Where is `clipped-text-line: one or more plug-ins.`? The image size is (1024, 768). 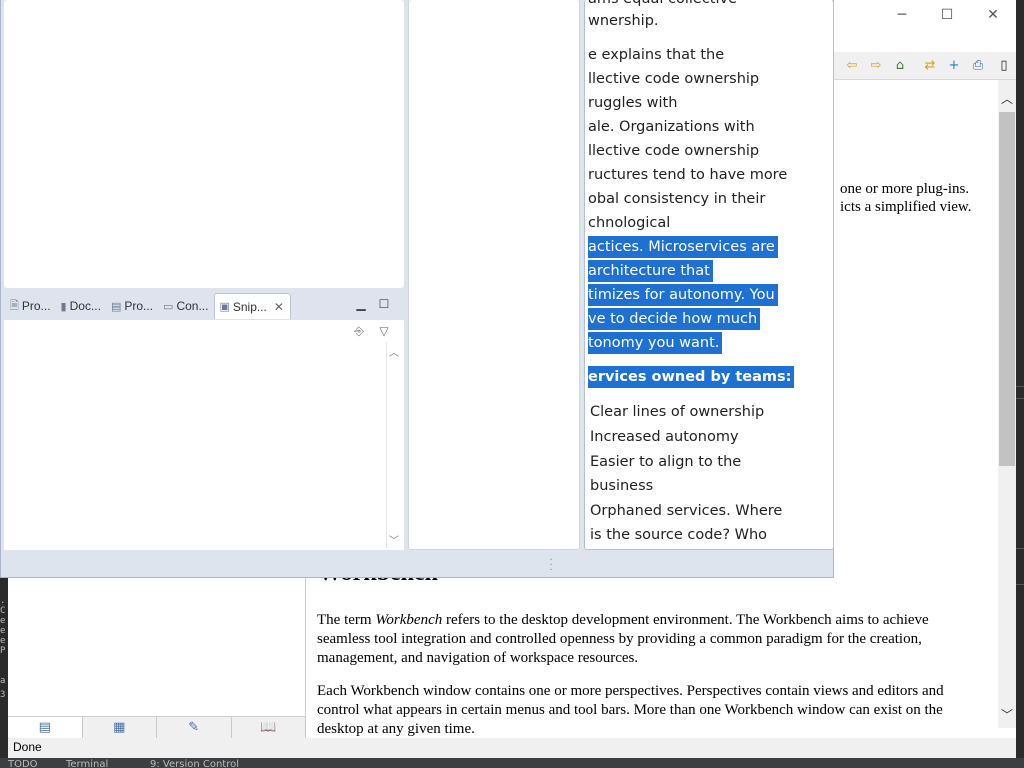
clipped-text-line: one or more plug-ins. is located at coordinates (905, 189).